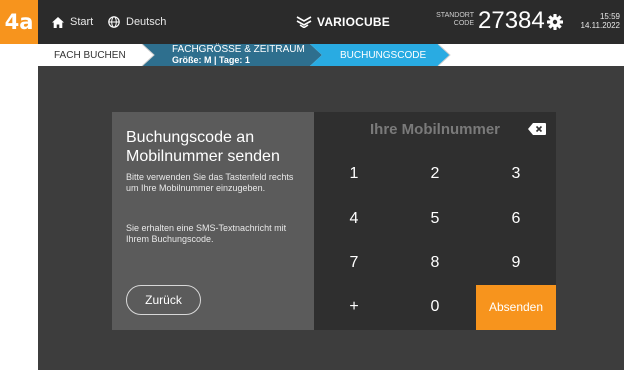 This screenshot has height=370, width=624. I want to click on home-icon, so click(58, 22).